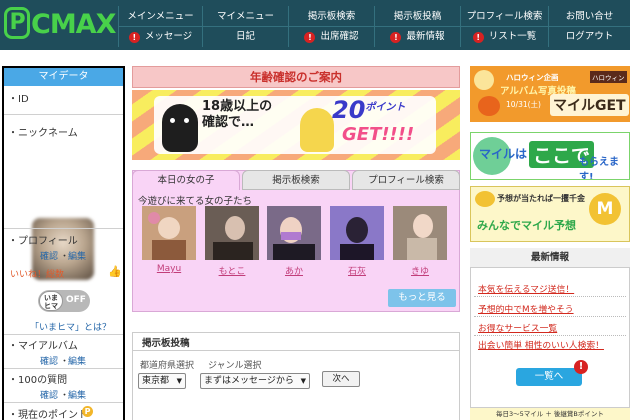  I want to click on bottom-ad-banner: 毎日3～5マイル ＋ 後継賞Bポイント, so click(550, 414).